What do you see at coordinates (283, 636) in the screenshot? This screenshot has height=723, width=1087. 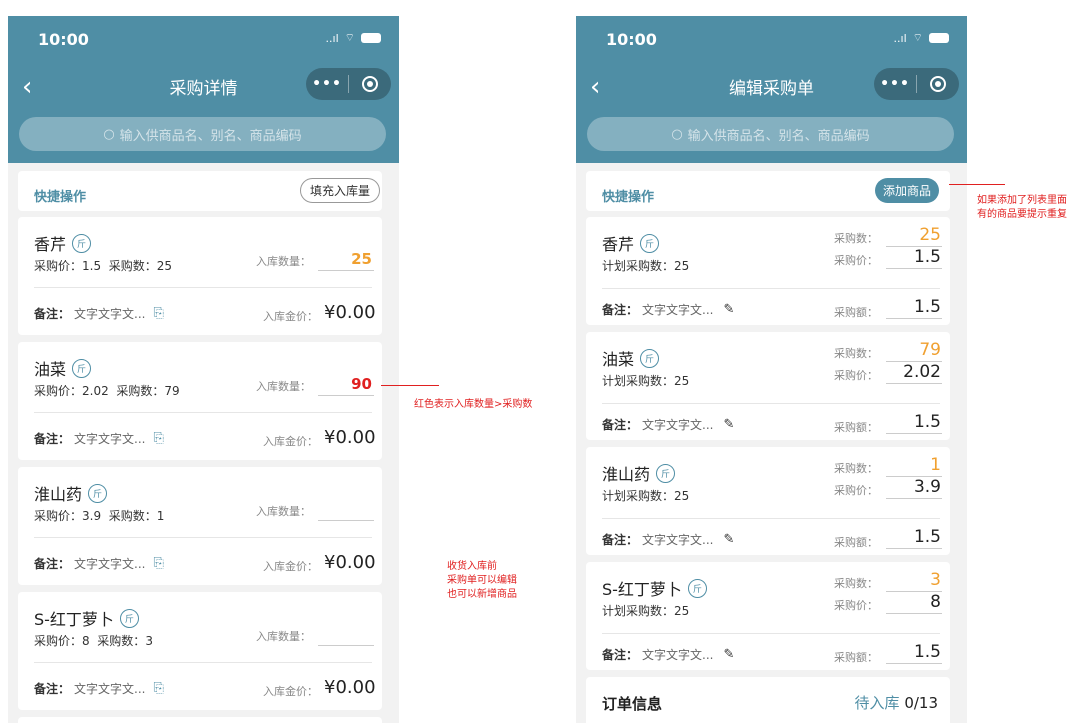 I see `in-qty-label: 入库数量：` at bounding box center [283, 636].